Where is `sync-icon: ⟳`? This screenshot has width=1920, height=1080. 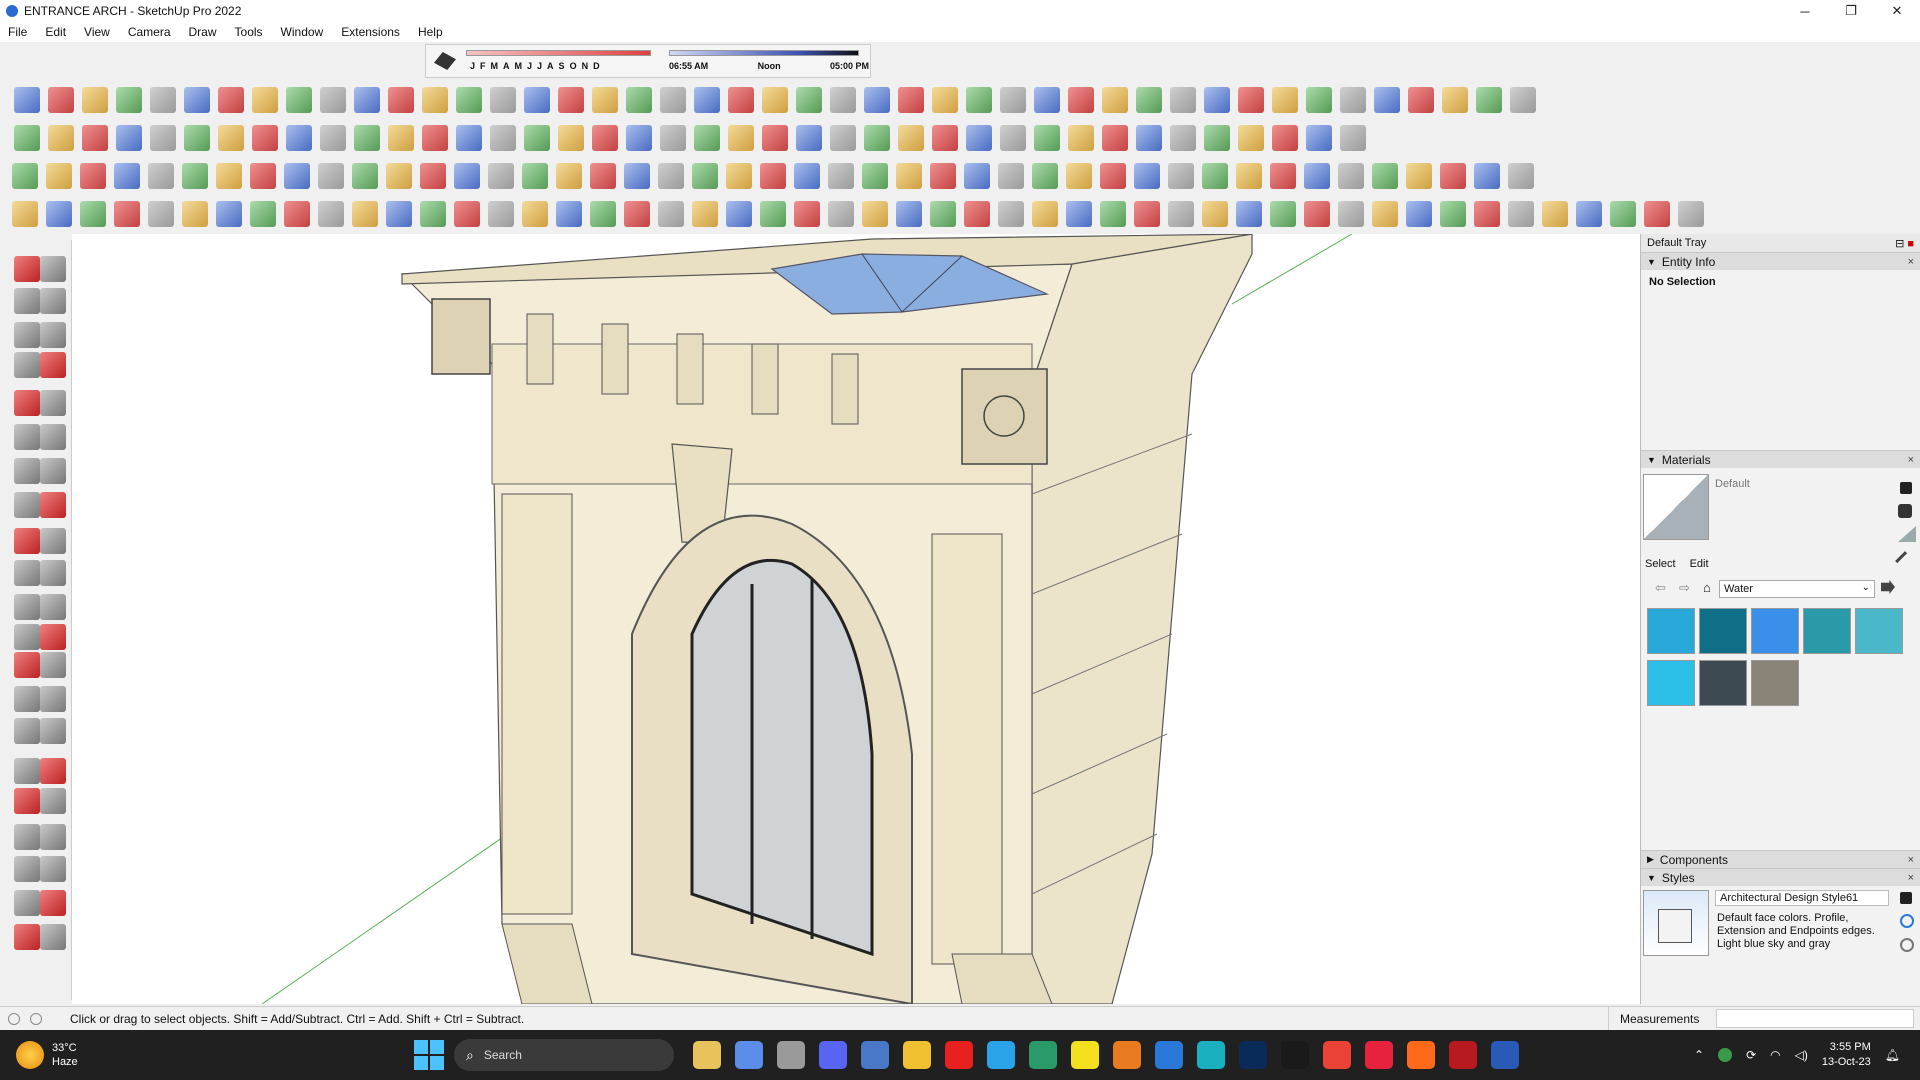 sync-icon: ⟳ is located at coordinates (1751, 1055).